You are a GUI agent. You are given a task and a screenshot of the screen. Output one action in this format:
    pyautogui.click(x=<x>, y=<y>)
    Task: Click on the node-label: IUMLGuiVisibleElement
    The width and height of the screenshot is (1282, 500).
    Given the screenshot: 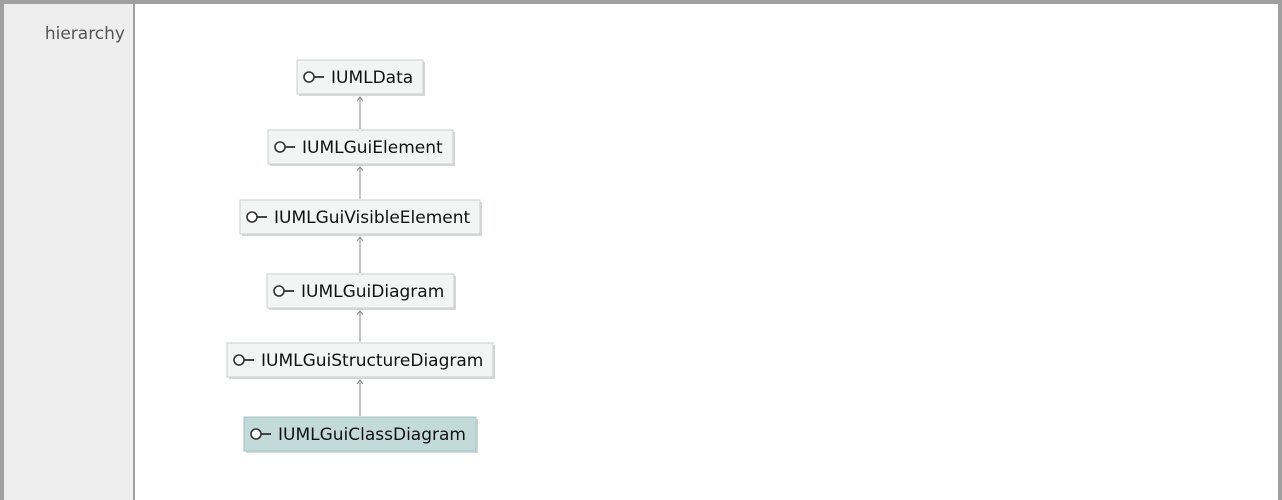 What is the action you would take?
    pyautogui.click(x=372, y=218)
    